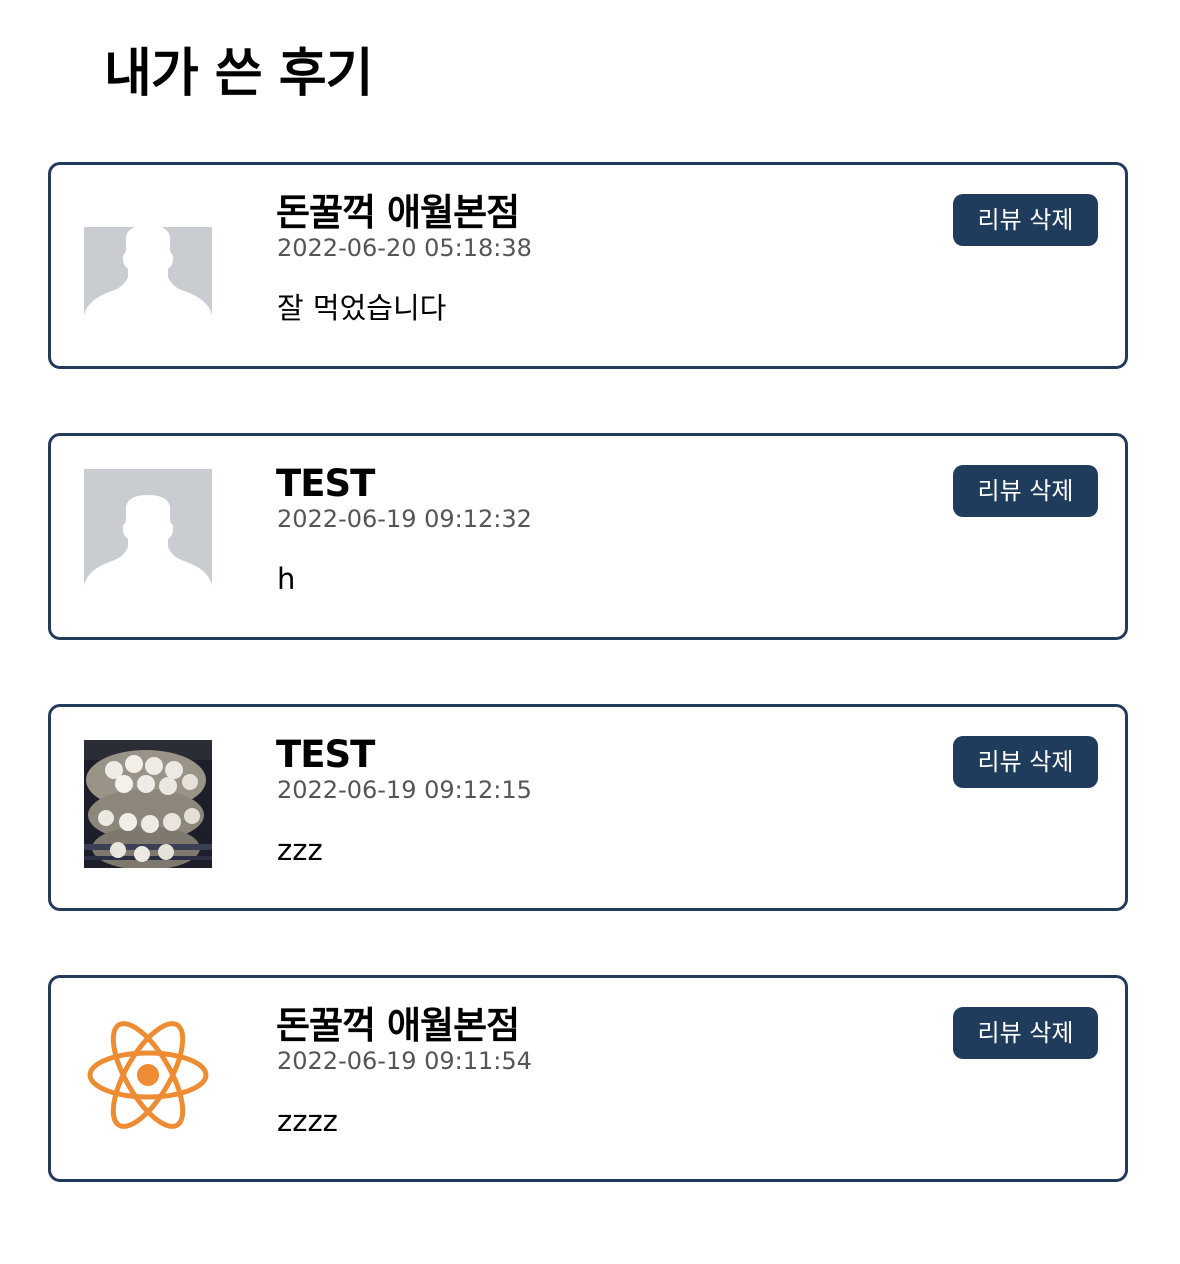 This screenshot has width=1180, height=1264. I want to click on review-date: 2022-06-19 09:12:32, so click(404, 519).